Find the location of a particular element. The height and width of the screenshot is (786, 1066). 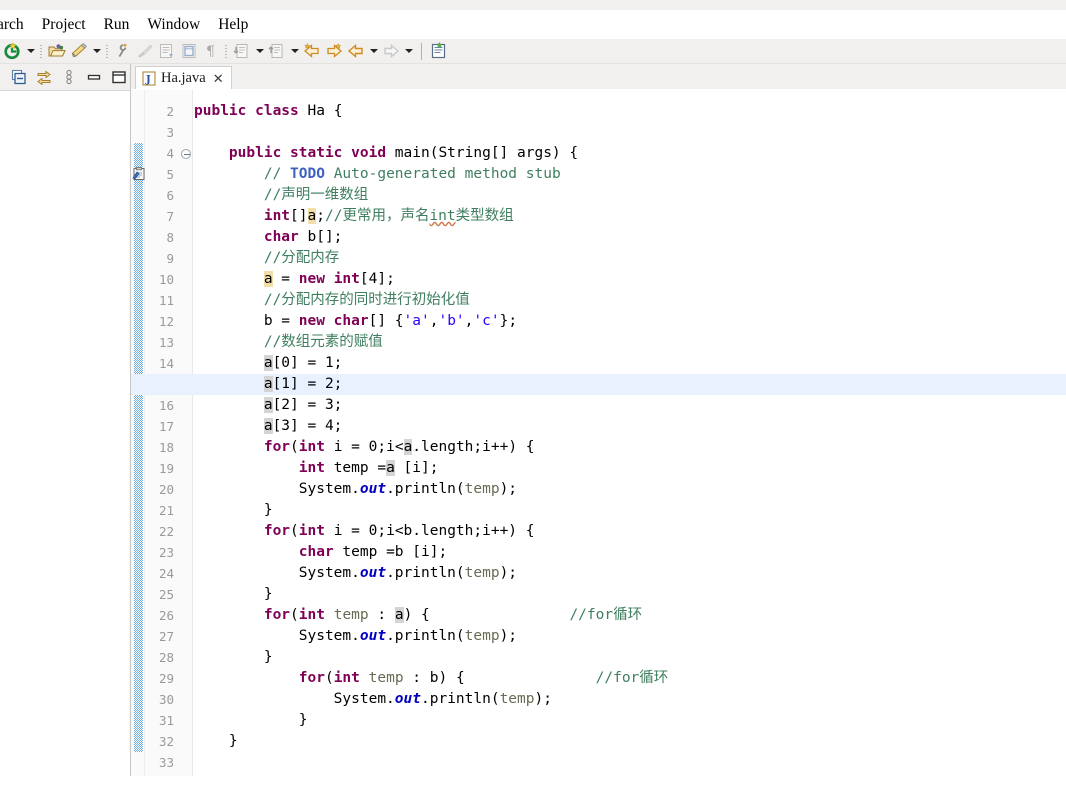

code-token: ) { is located at coordinates (486, 615).